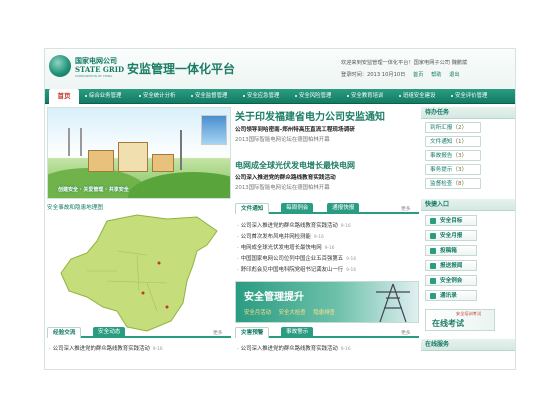  What do you see at coordinates (252, 208) in the screenshot?
I see `tab-file-notice: 文件通知` at bounding box center [252, 208].